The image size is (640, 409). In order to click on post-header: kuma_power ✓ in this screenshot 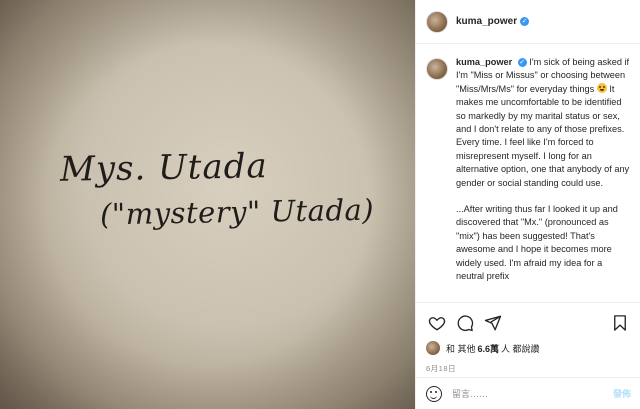, I will do `click(528, 22)`.